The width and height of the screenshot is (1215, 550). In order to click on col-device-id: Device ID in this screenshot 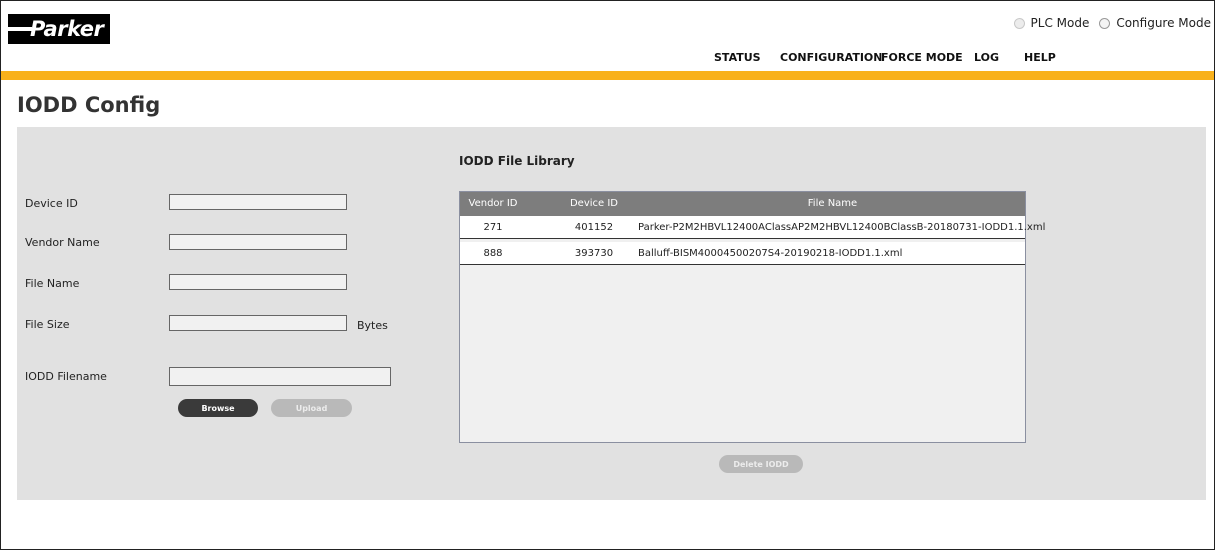, I will do `click(594, 203)`.